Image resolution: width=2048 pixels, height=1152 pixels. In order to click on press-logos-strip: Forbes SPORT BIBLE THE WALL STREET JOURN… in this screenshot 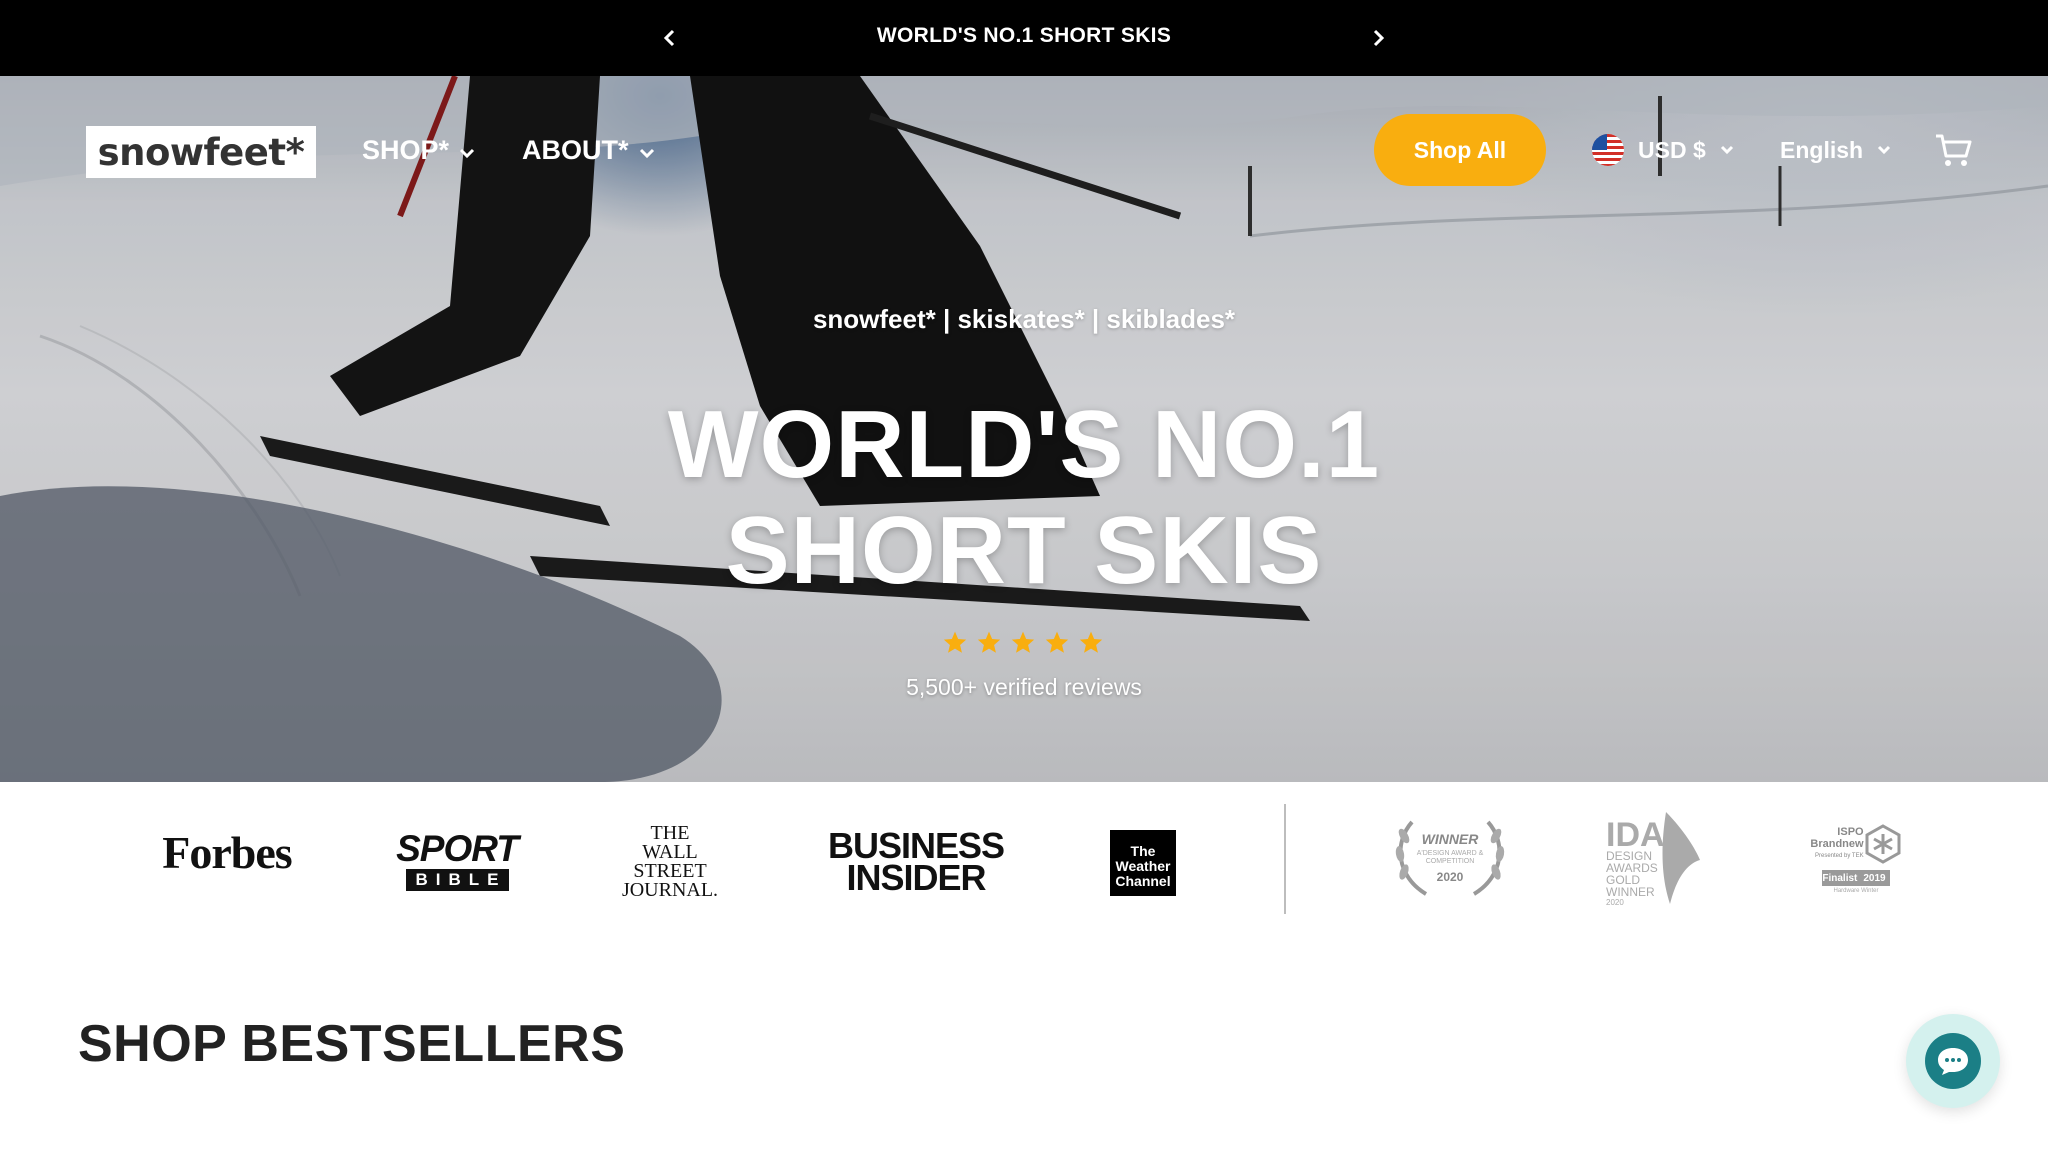, I will do `click(1024, 848)`.